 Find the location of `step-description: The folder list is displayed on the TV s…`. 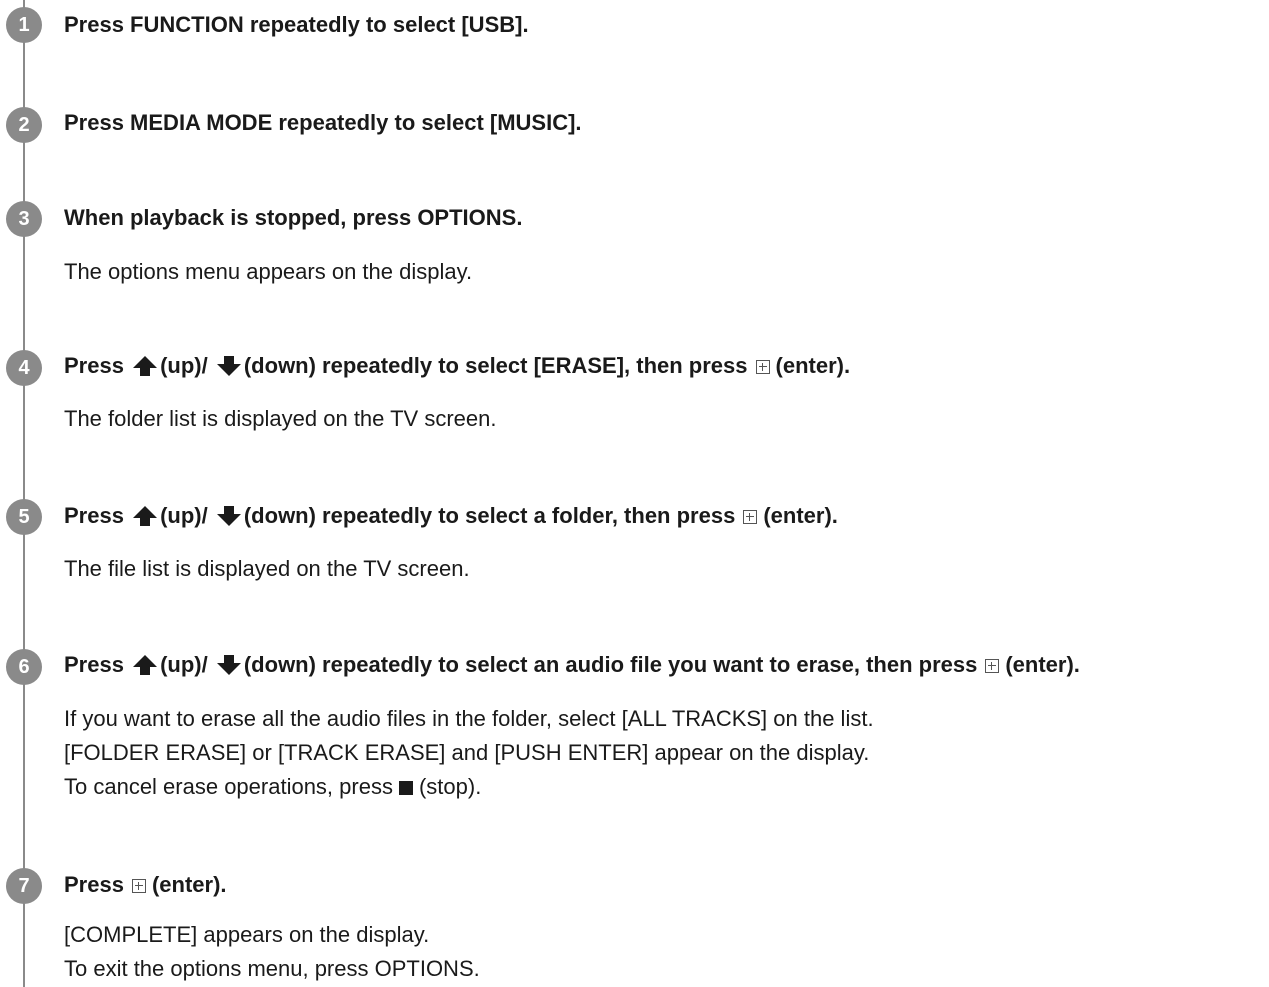

step-description: The folder list is displayed on the TV s… is located at coordinates (280, 418).